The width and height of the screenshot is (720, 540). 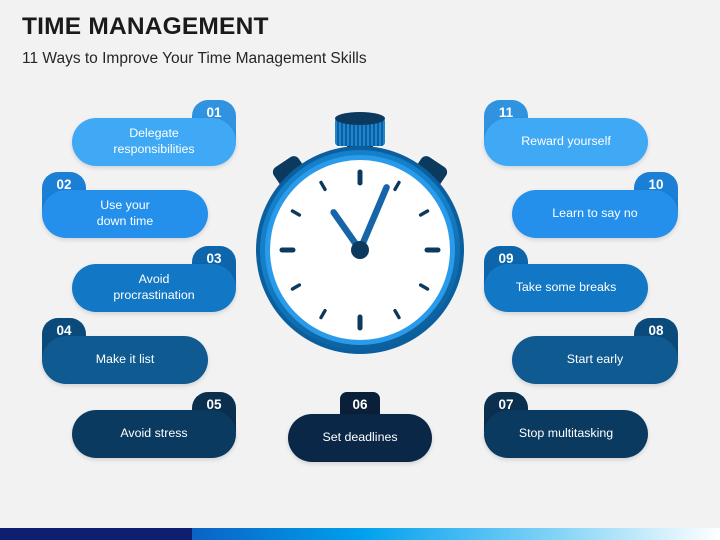 I want to click on step-label-06: Set deadlines, so click(x=360, y=437).